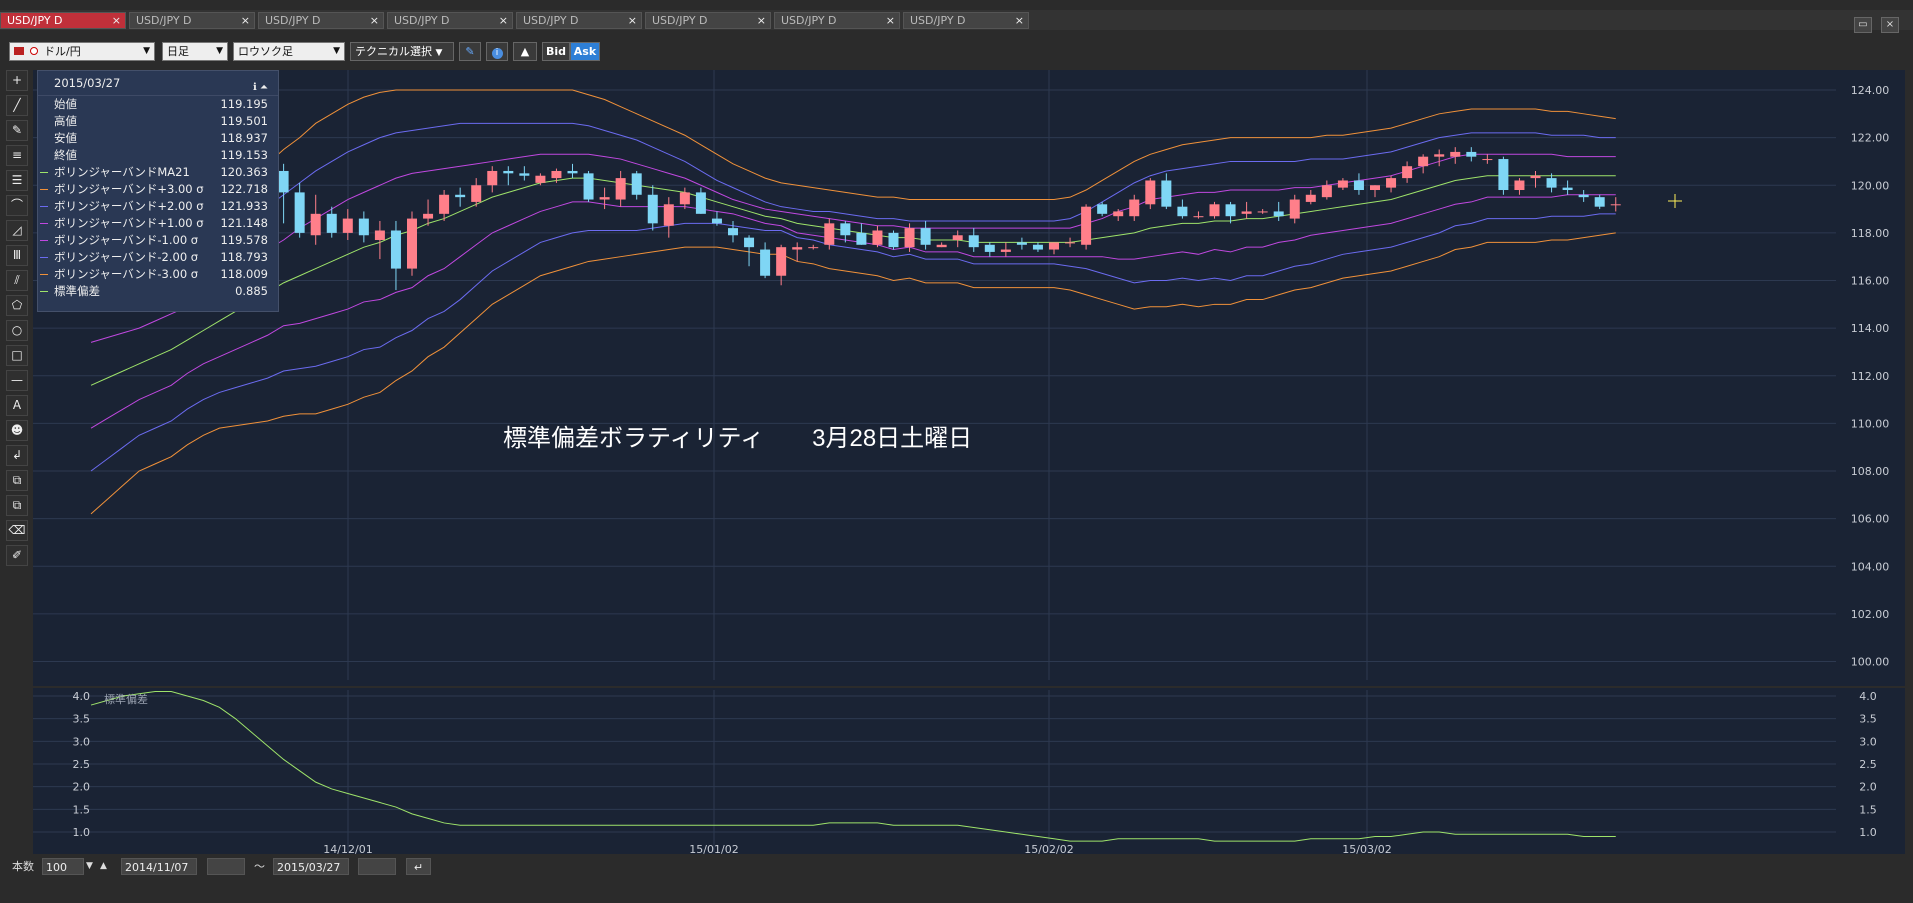 Image resolution: width=1913 pixels, height=903 pixels. What do you see at coordinates (1862, 25) in the screenshot?
I see `restore-button: ▭` at bounding box center [1862, 25].